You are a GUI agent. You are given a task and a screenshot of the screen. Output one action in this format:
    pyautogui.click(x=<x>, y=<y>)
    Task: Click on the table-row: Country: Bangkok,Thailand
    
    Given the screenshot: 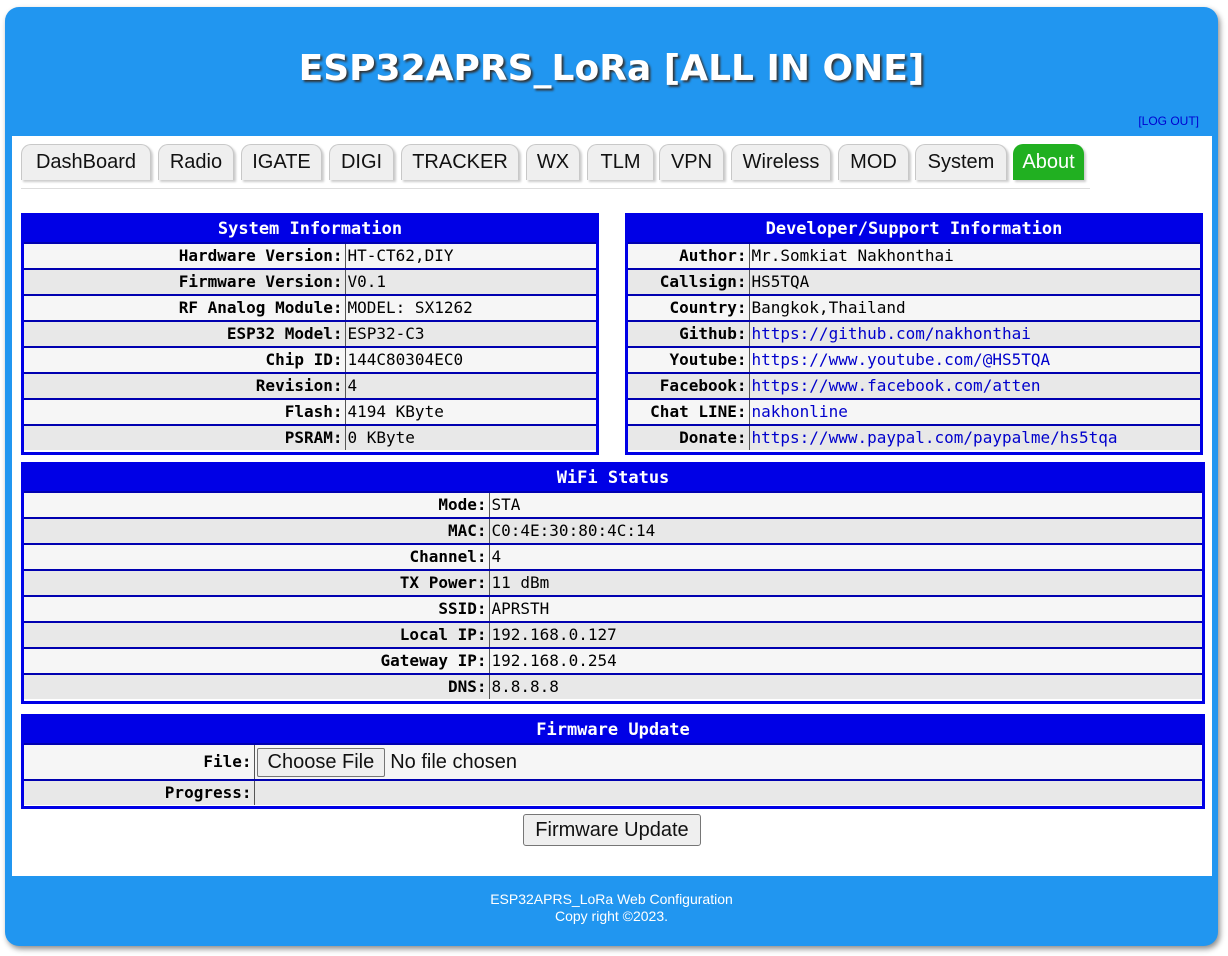 What is the action you would take?
    pyautogui.click(x=914, y=307)
    